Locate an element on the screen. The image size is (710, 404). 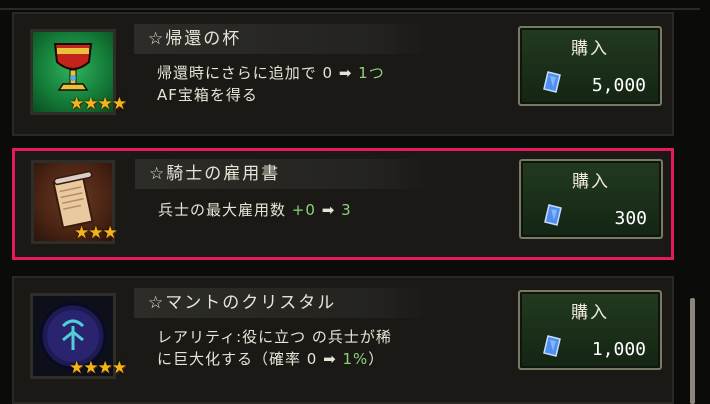
item-title: ☆騎士の雇用書 is located at coordinates (284, 174).